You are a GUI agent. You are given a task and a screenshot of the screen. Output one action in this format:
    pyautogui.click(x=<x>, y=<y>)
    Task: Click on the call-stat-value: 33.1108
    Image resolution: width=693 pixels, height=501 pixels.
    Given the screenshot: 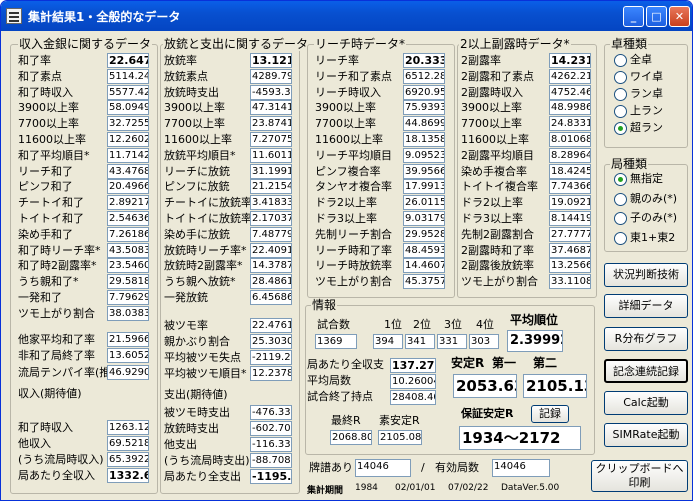 What is the action you would take?
    pyautogui.click(x=570, y=282)
    